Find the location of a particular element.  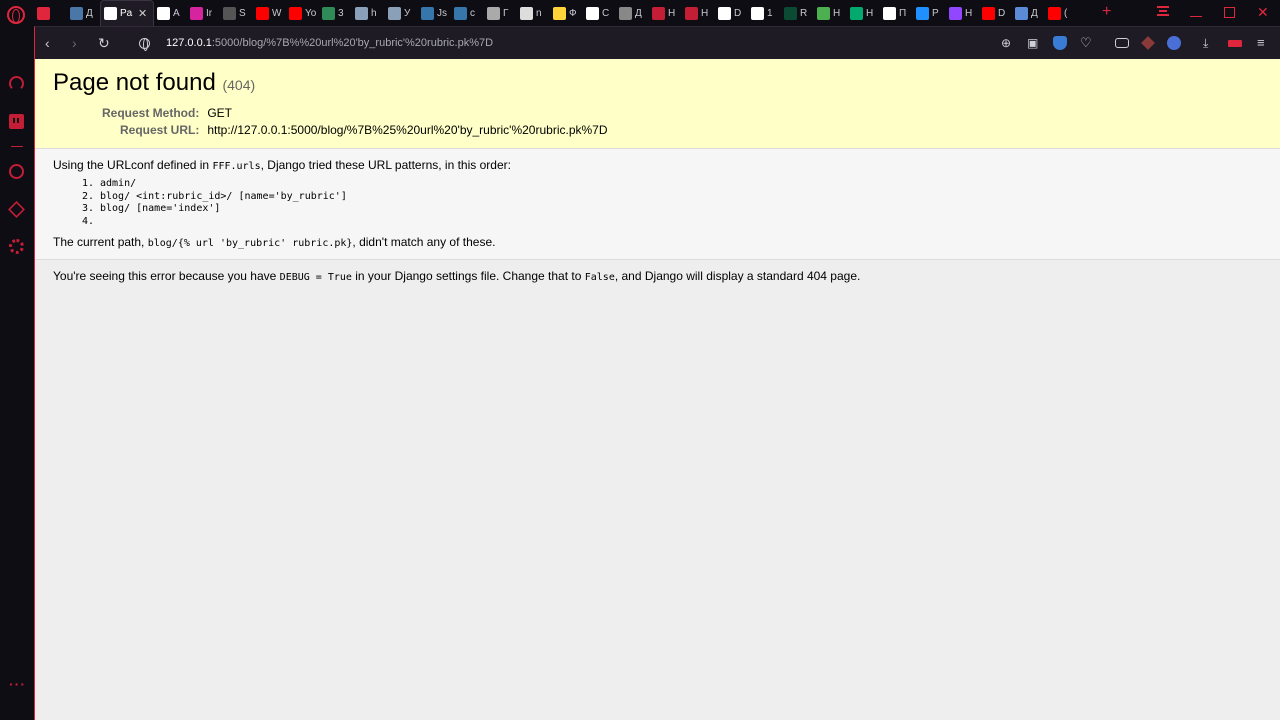

refresh-icon is located at coordinates (328, 13).